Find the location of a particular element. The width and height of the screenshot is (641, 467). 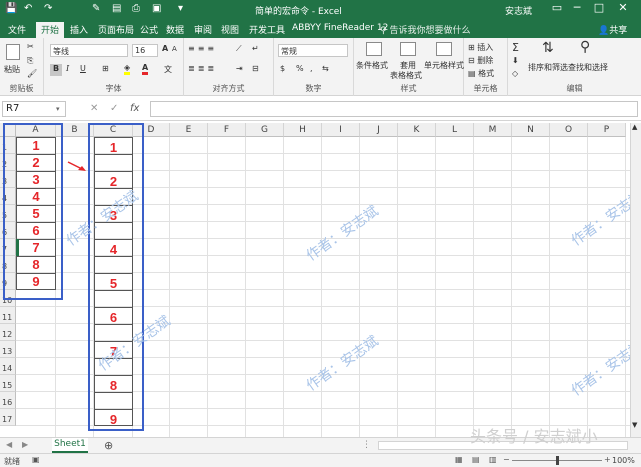

zoom-in-icon: + is located at coordinates (607, 459).